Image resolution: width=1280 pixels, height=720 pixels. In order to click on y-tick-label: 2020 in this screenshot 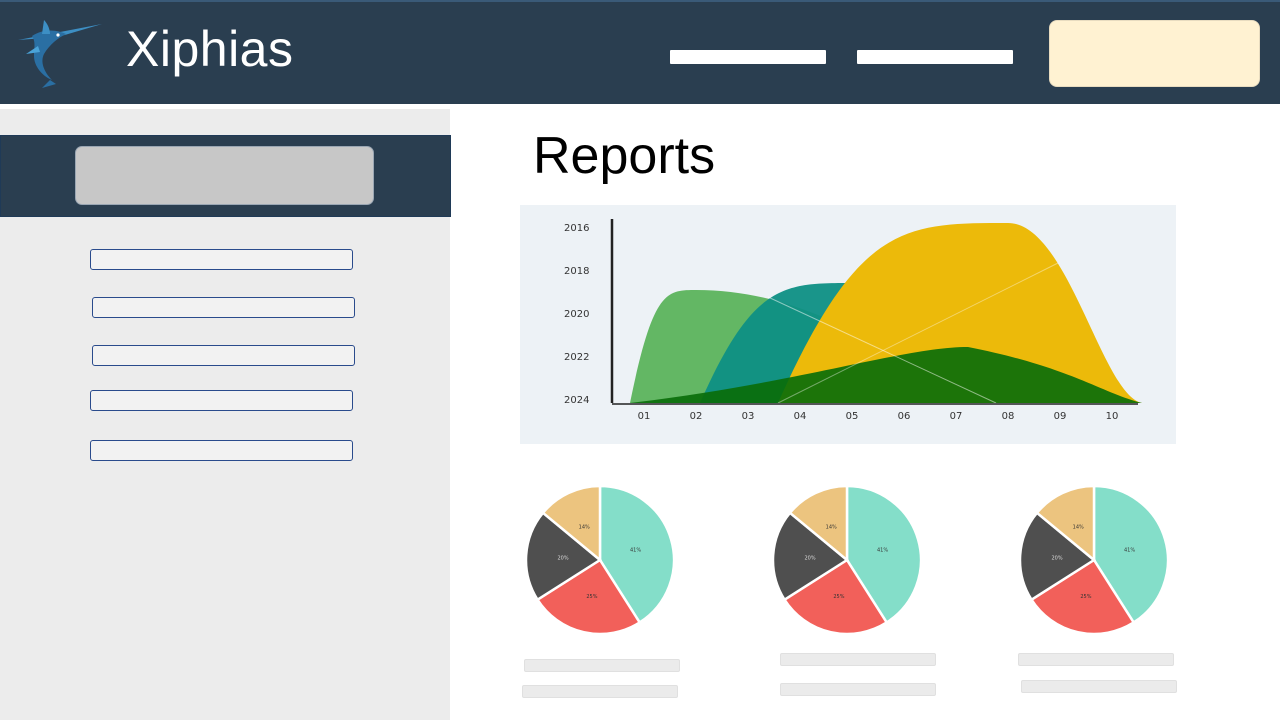, I will do `click(576, 314)`.